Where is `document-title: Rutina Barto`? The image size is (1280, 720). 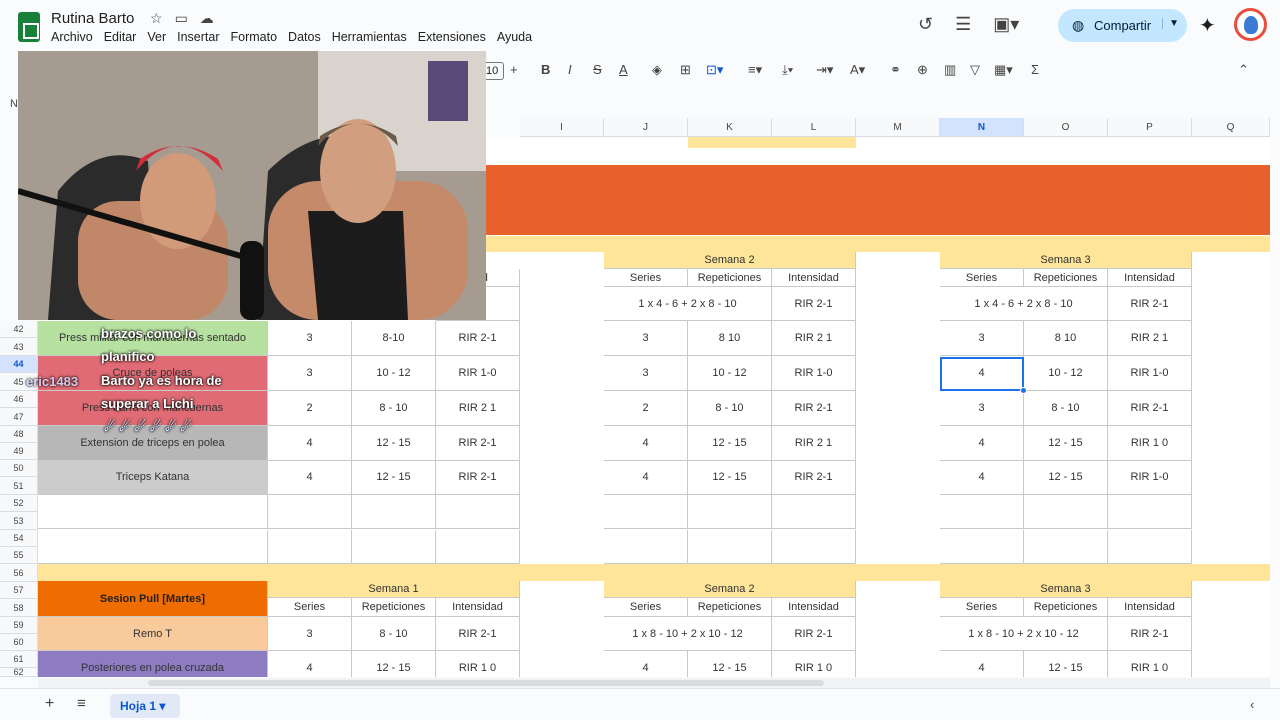 document-title: Rutina Barto is located at coordinates (92, 18).